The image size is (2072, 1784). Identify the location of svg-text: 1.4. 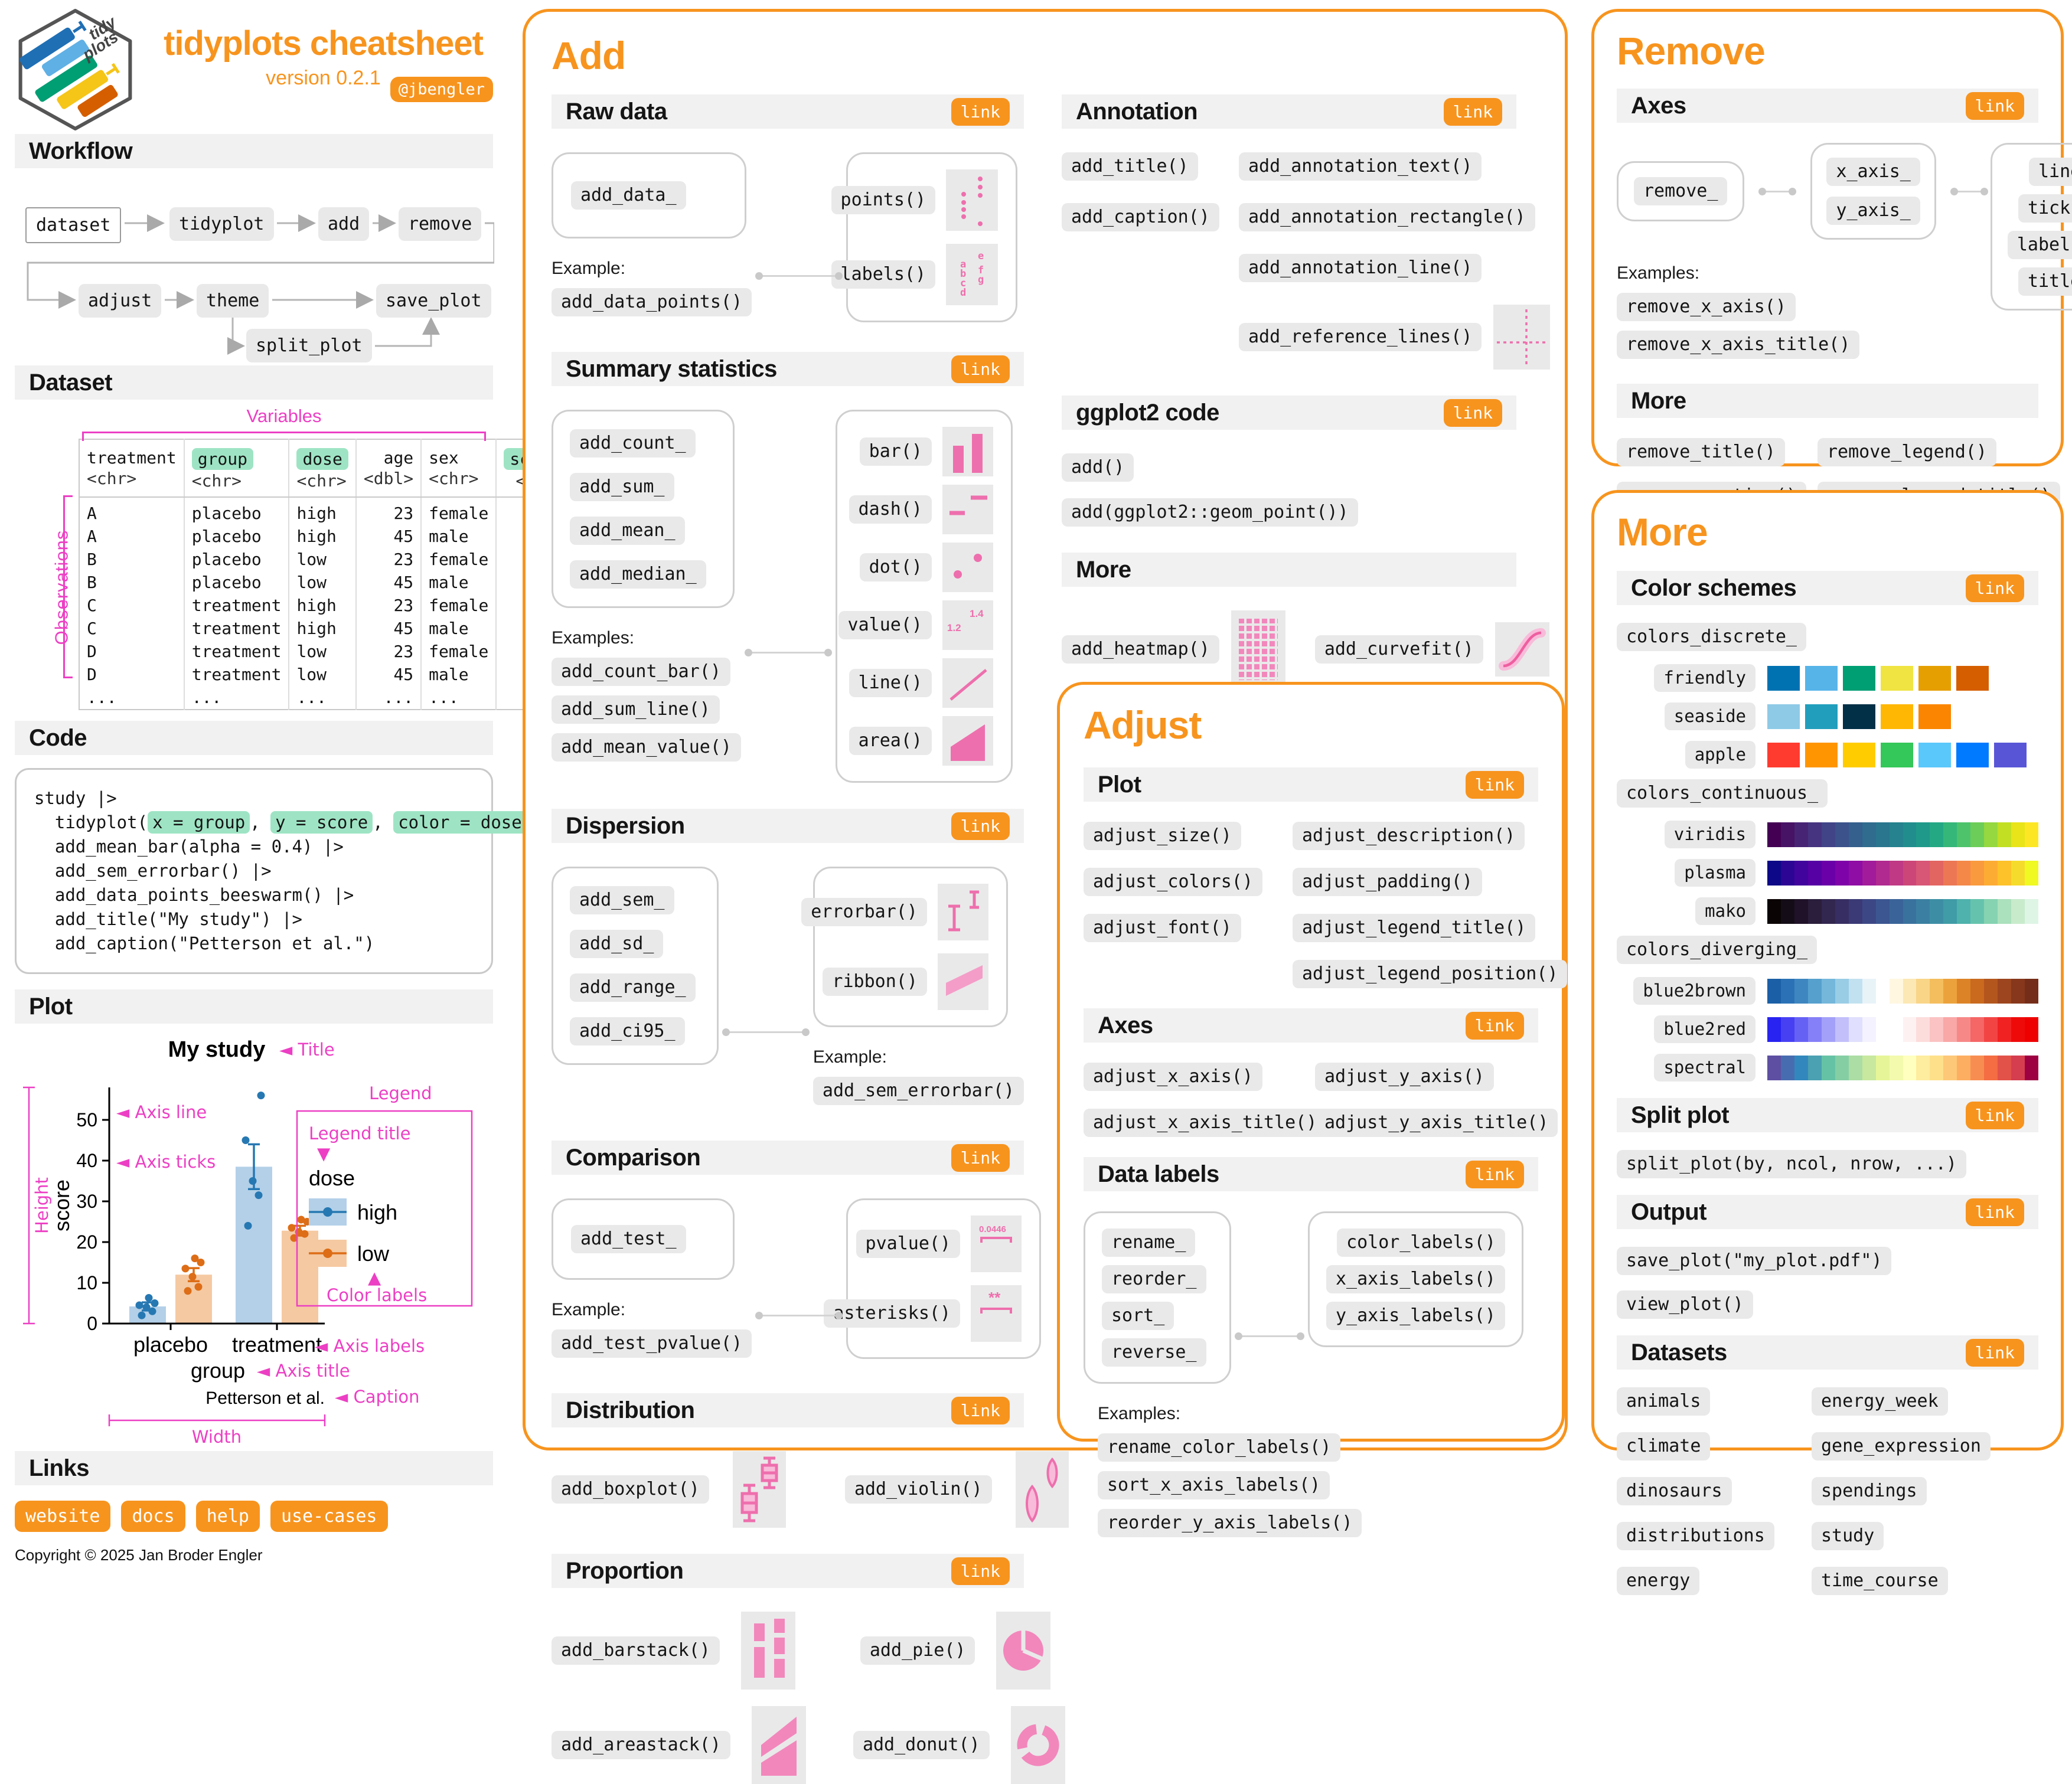
(977, 613).